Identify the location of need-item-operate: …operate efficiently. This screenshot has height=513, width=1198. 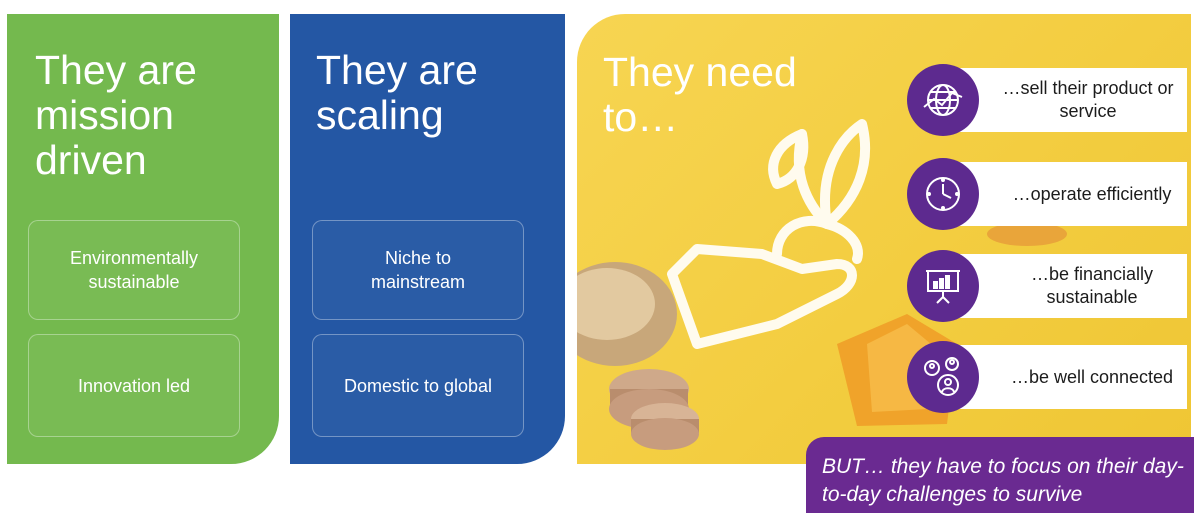
(1047, 194).